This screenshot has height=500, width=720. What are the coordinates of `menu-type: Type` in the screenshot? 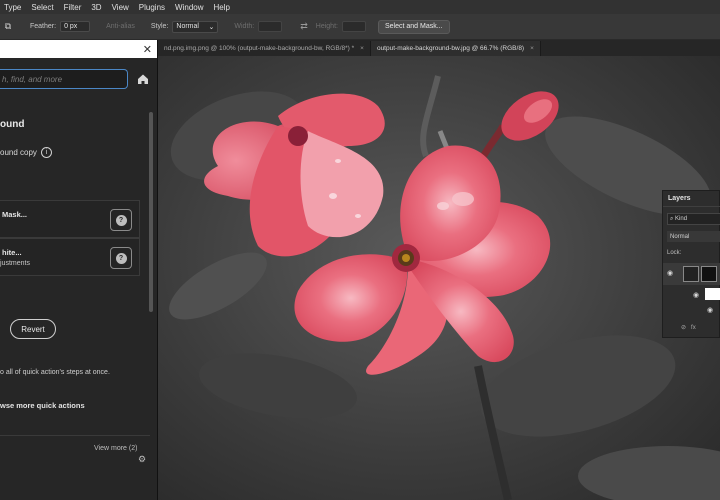 It's located at (13, 7).